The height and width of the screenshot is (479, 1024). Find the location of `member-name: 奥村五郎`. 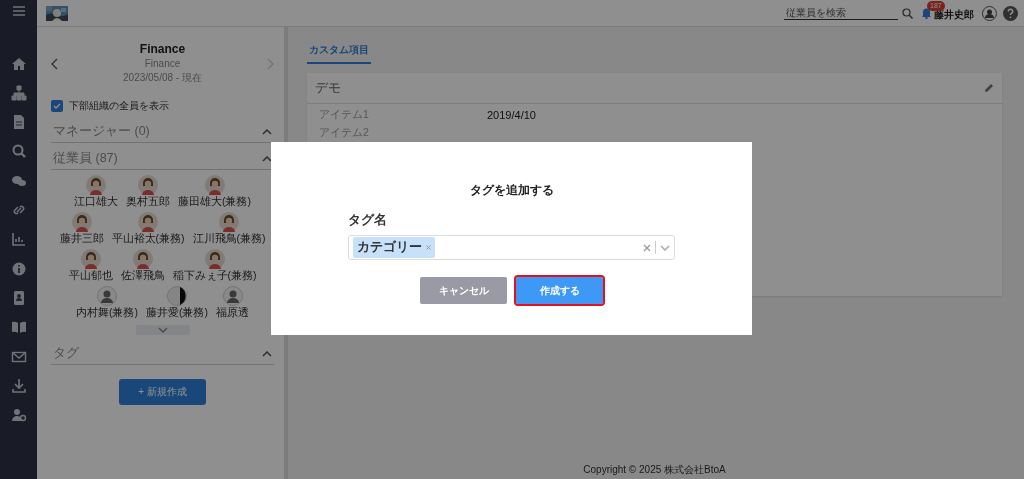

member-name: 奥村五郎 is located at coordinates (148, 202).